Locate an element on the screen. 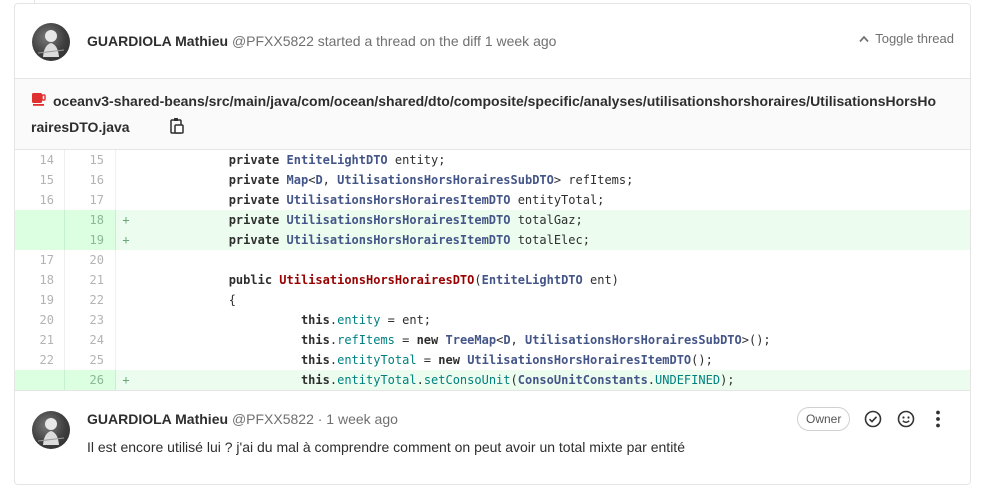 This screenshot has width=984, height=485. new-line-number: 24 is located at coordinates (90, 340).